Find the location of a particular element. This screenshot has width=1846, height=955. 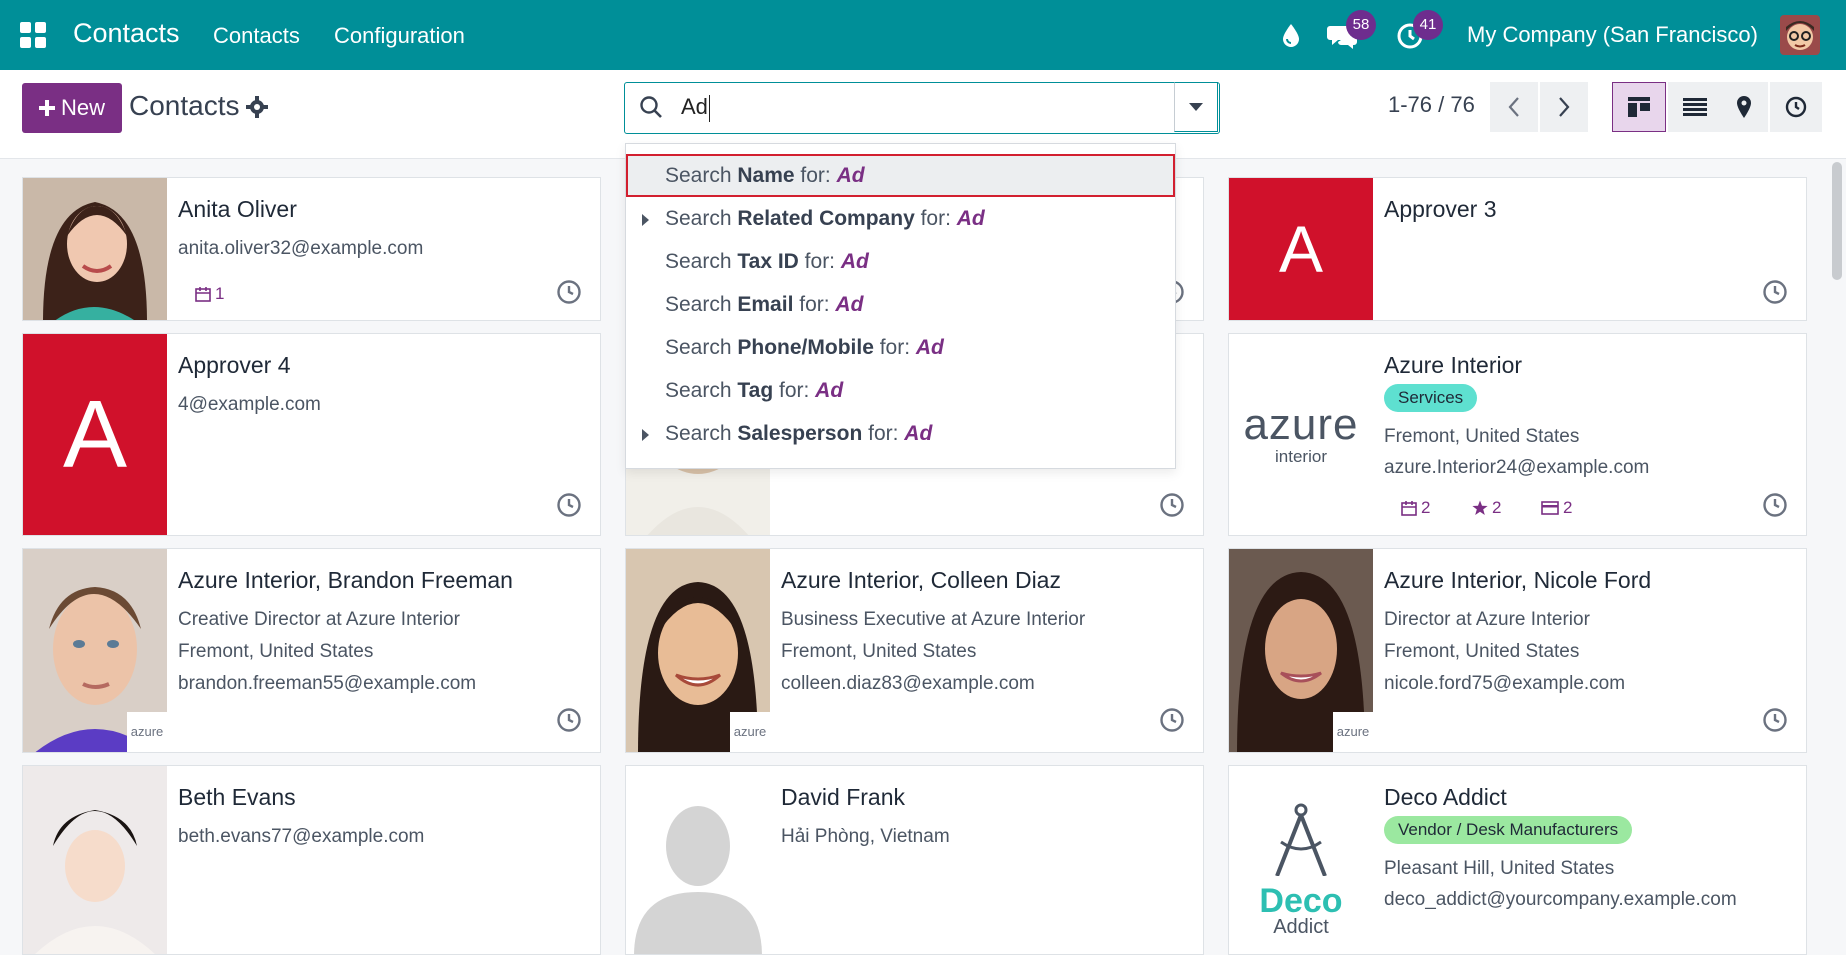

map-view-button is located at coordinates (1744, 107).